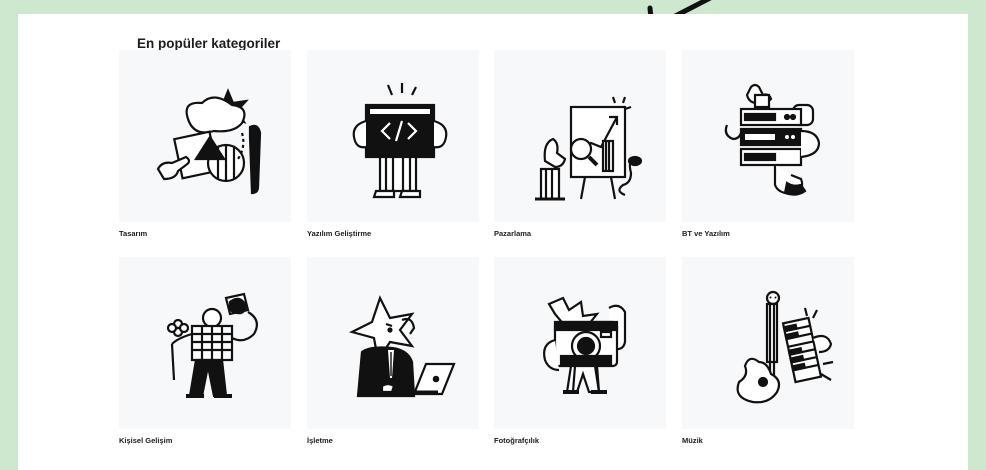 This screenshot has width=986, height=470. Describe the element at coordinates (133, 233) in the screenshot. I see `category-label: Tasarım` at that location.